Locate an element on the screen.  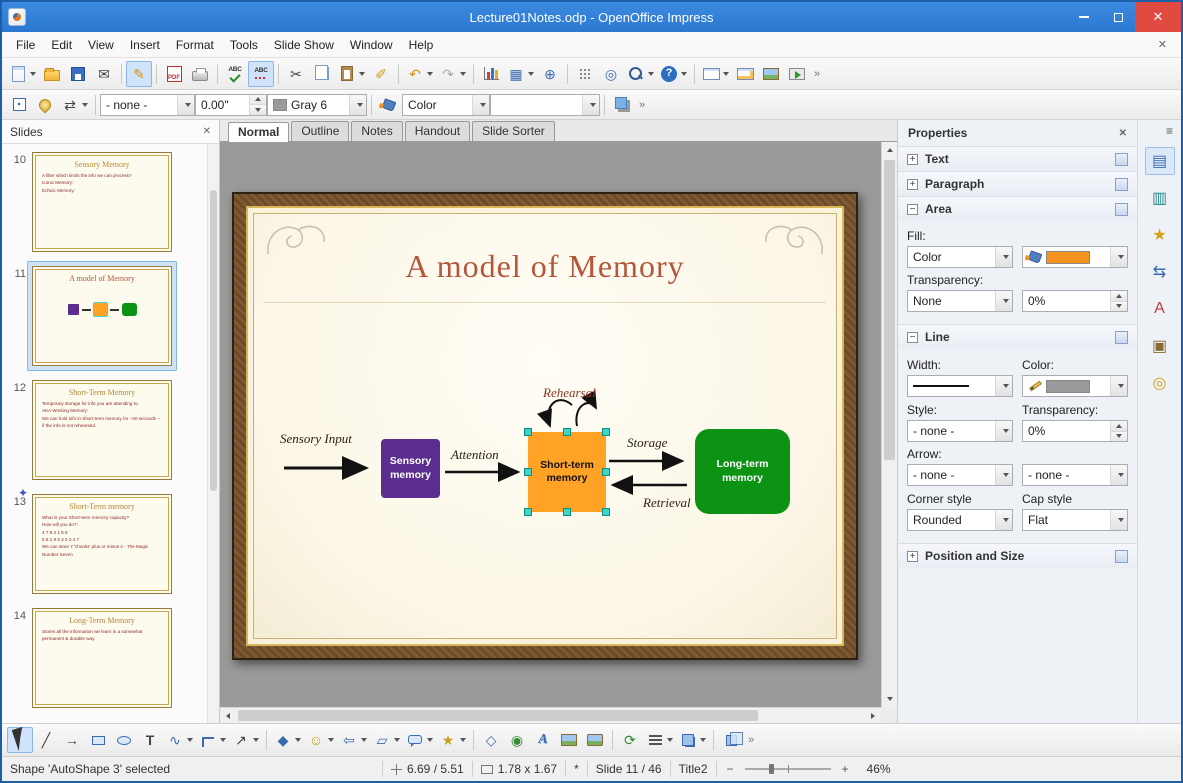
line-style-select: - none - is located at coordinates (147, 104).